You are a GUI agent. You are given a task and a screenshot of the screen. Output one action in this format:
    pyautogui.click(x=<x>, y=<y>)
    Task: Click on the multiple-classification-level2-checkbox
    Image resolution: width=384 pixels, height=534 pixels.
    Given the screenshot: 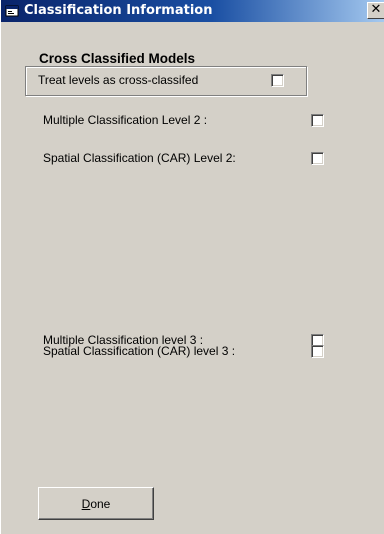 What is the action you would take?
    pyautogui.click(x=317, y=120)
    